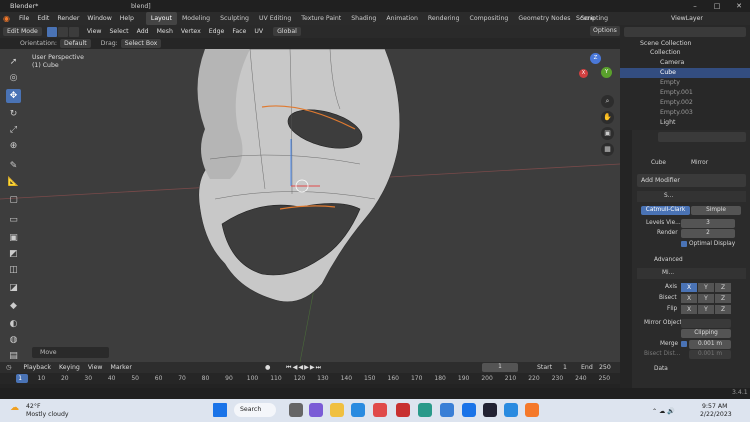  Describe the element at coordinates (119, 31) in the screenshot. I see `menu-select: Select` at that location.